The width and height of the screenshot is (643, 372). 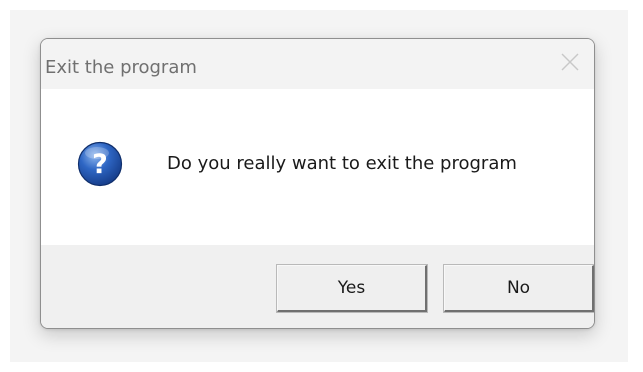 I want to click on question-icon: ?, so click(x=100, y=164).